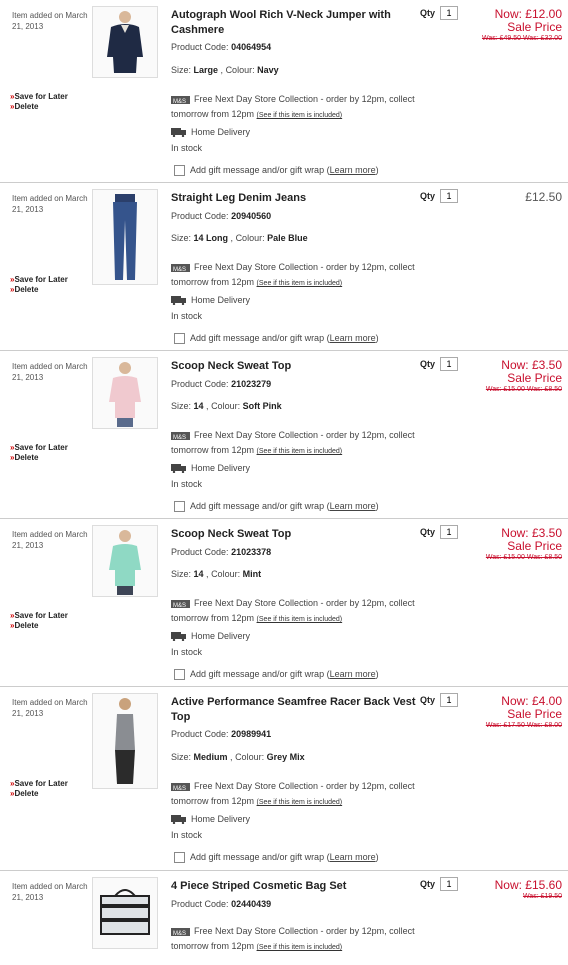 The height and width of the screenshot is (965, 568). What do you see at coordinates (285, 757) in the screenshot?
I see `colour-value: Grey Mix` at bounding box center [285, 757].